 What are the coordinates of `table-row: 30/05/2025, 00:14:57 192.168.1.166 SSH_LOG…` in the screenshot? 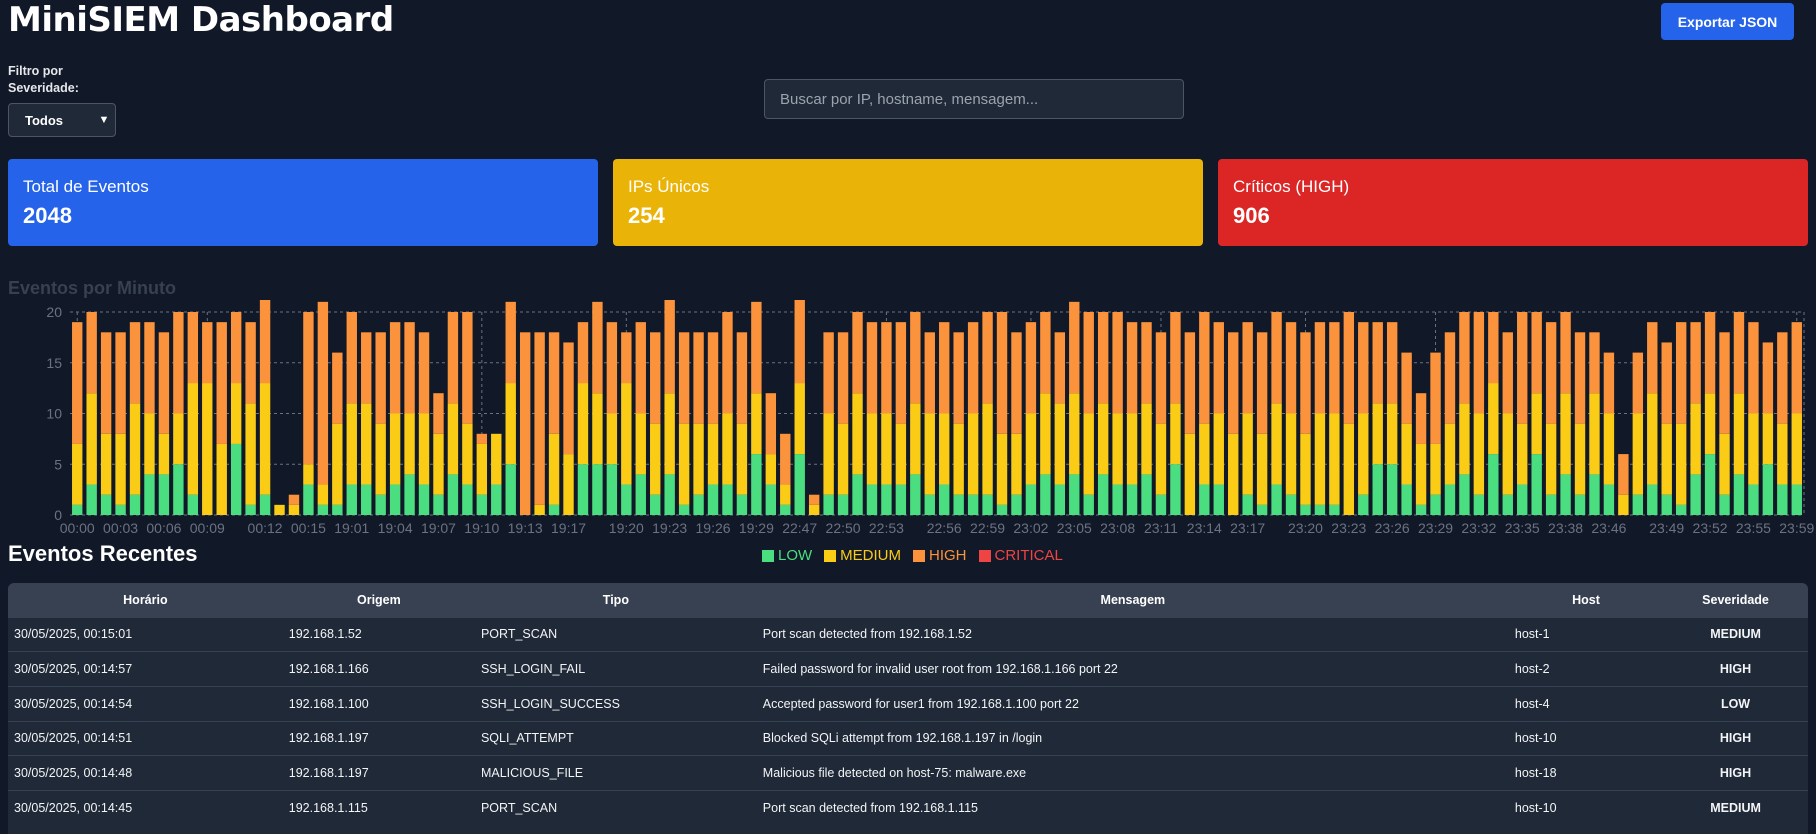 It's located at (908, 669).